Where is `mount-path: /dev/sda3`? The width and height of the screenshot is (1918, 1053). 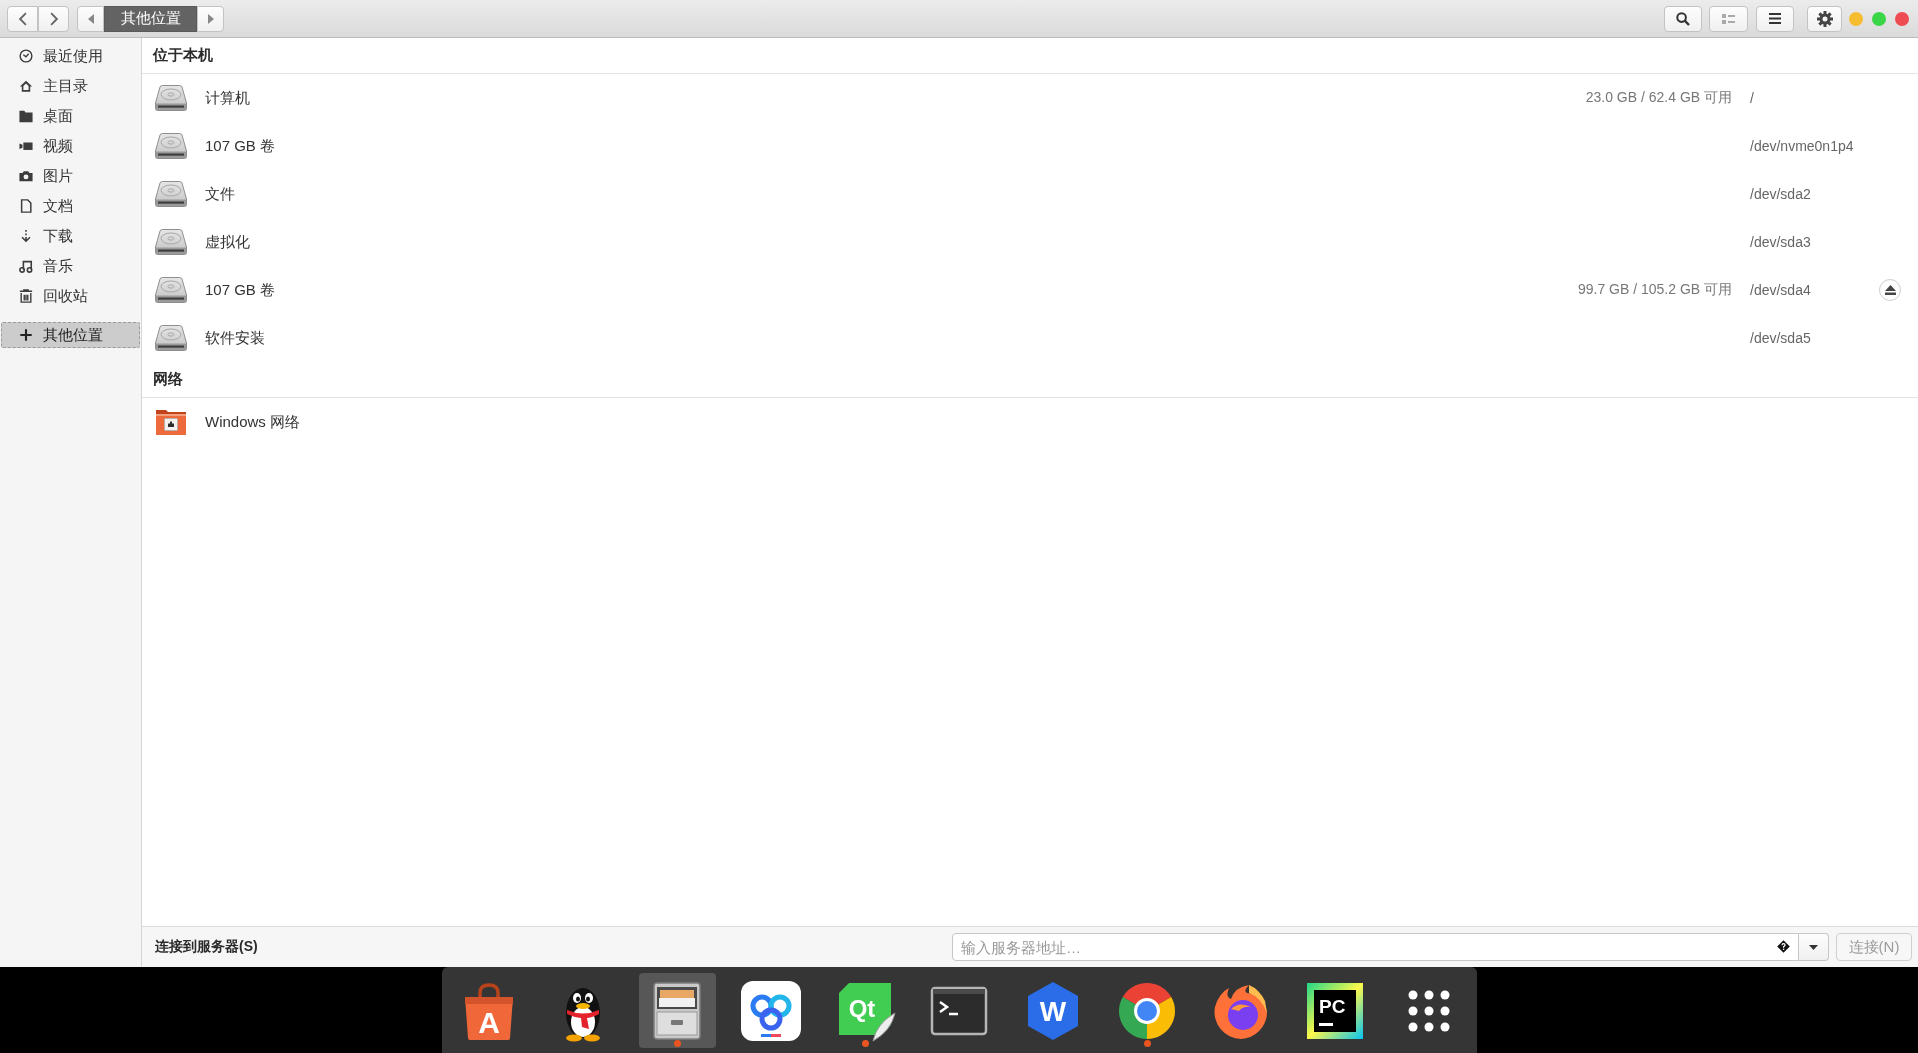 mount-path: /dev/sda3 is located at coordinates (1780, 242).